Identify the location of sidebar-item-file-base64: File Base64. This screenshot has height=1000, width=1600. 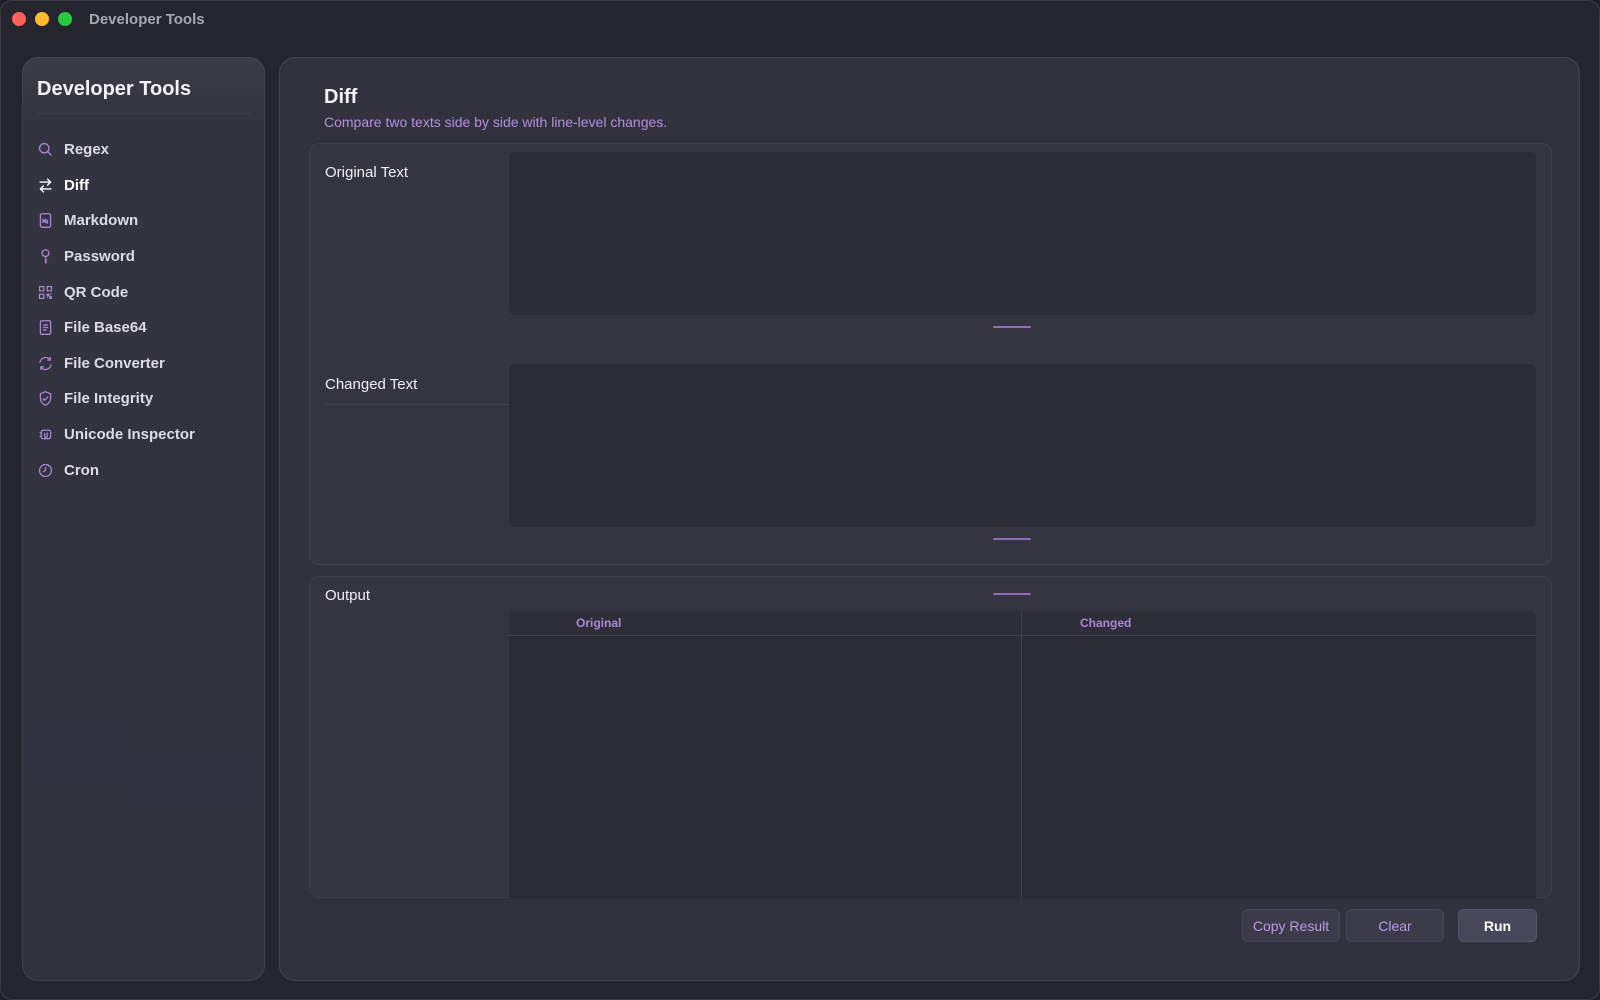
(144, 328).